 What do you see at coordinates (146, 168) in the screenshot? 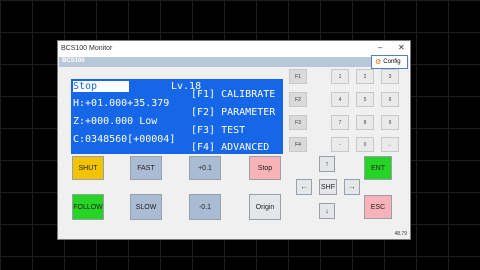
I see `fast-button: FAST` at bounding box center [146, 168].